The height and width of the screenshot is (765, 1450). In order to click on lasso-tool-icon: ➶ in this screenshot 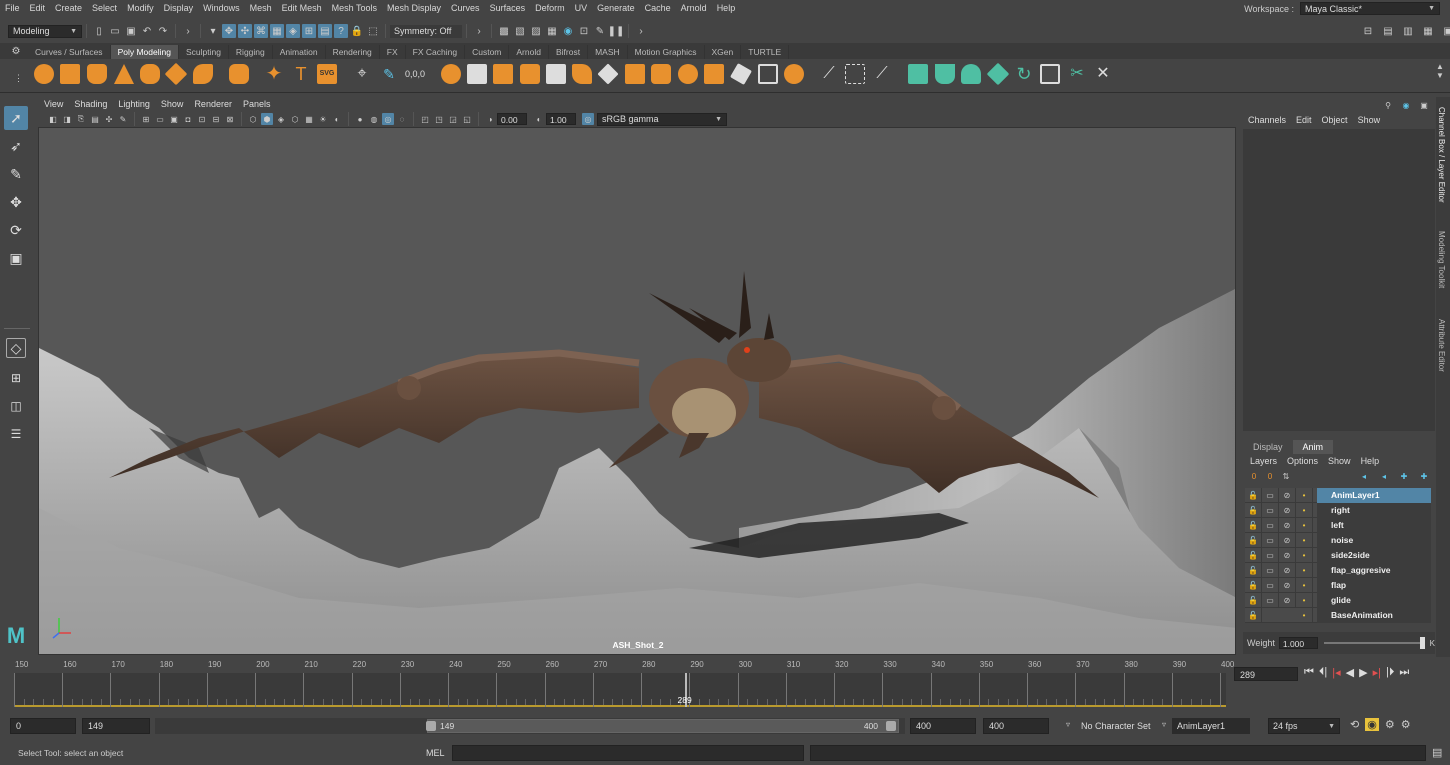, I will do `click(16, 146)`.